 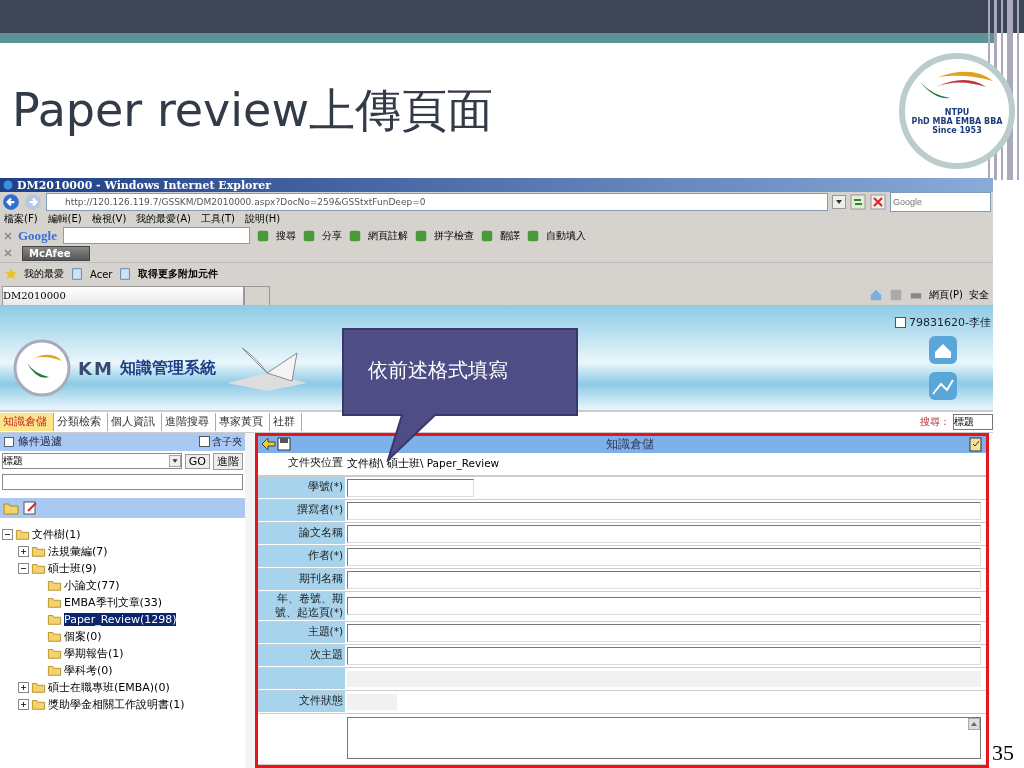 I want to click on favorites-button: 我的最愛, so click(x=44, y=274).